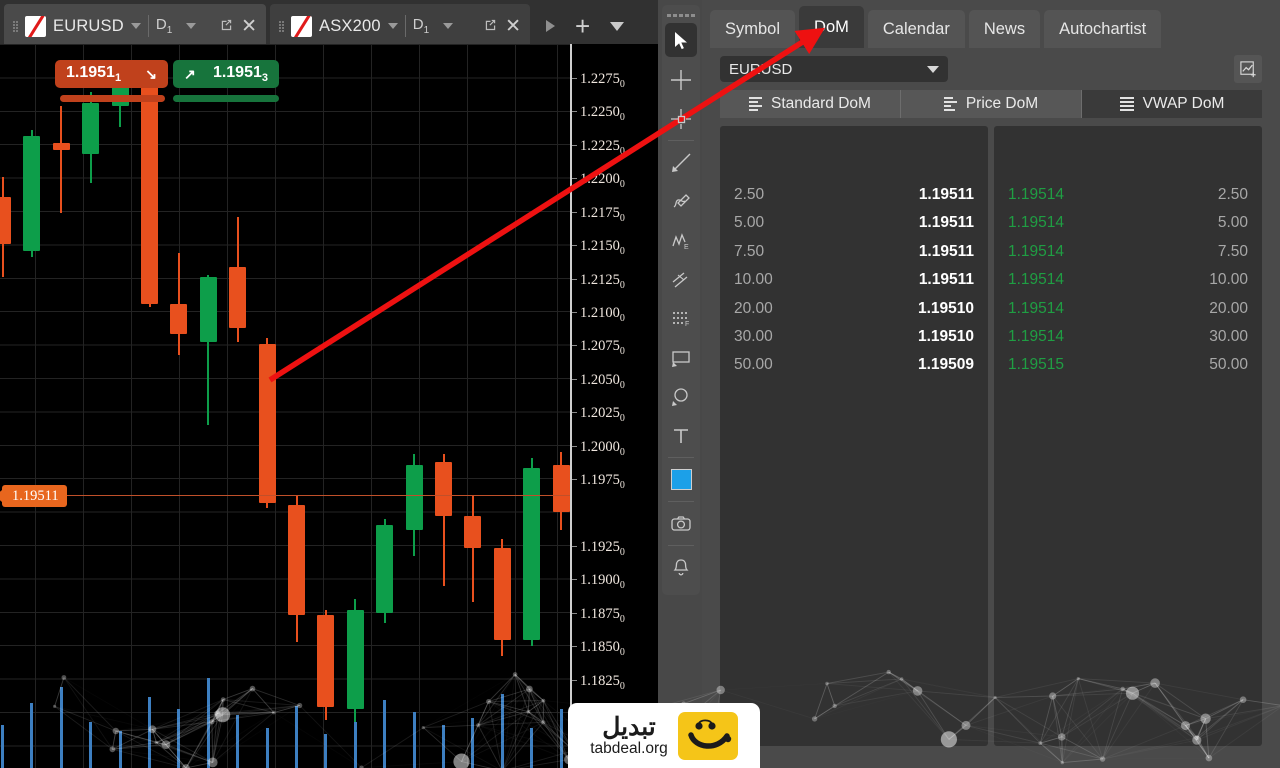  What do you see at coordinates (1036, 365) in the screenshot?
I see `ask-price: 1.19515` at bounding box center [1036, 365].